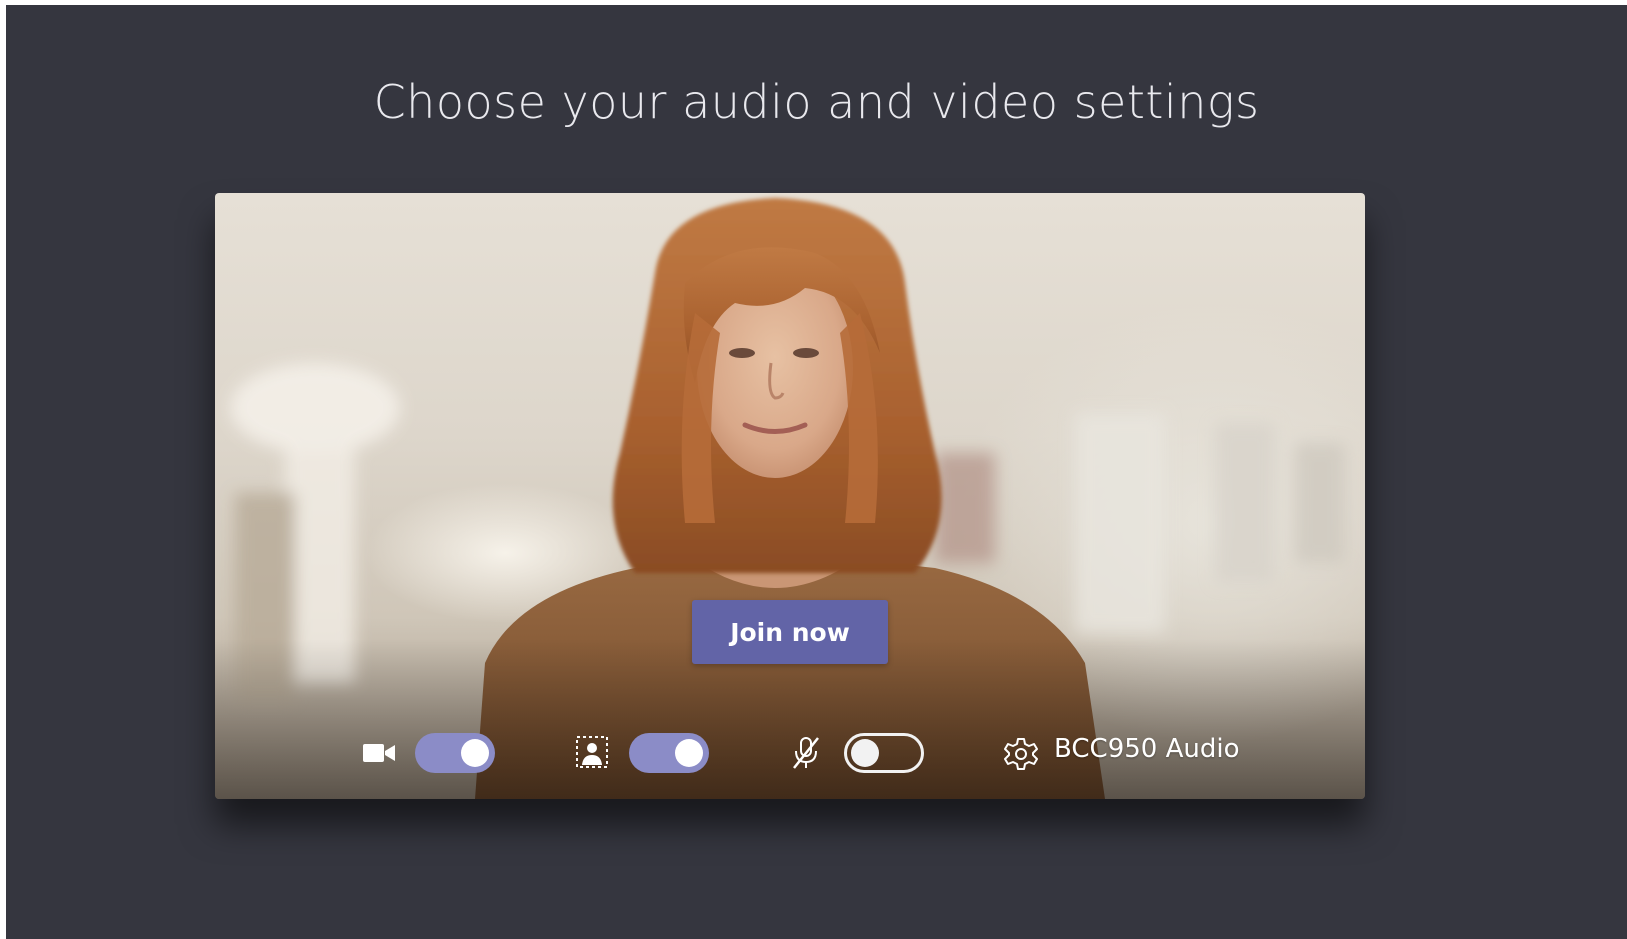 Image resolution: width=1627 pixels, height=939 pixels. What do you see at coordinates (806, 753) in the screenshot?
I see `microphone-muted-icon` at bounding box center [806, 753].